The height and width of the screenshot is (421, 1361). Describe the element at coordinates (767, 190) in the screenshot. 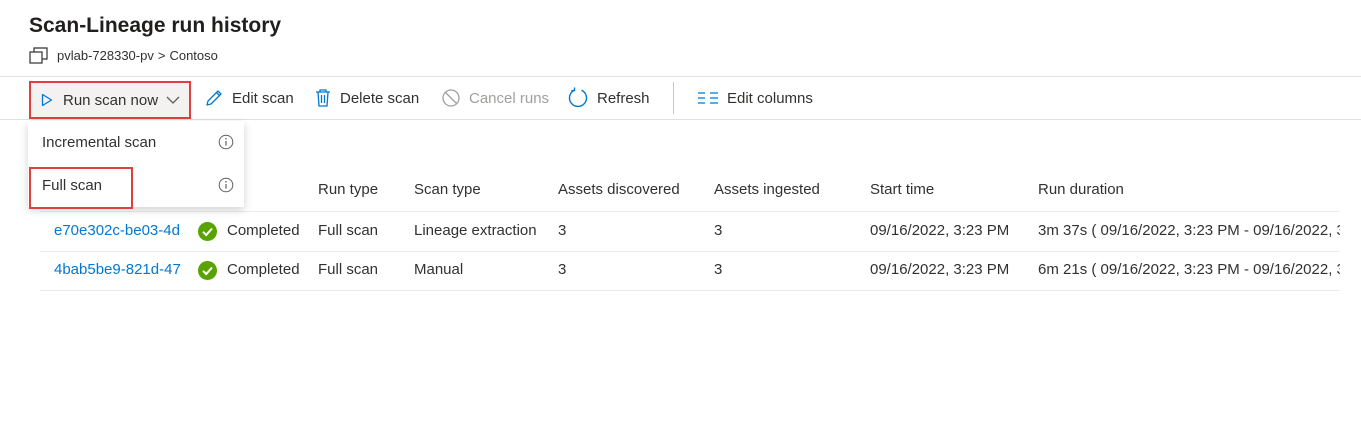

I see `column-header-assets-ingested: Assets ingested` at that location.